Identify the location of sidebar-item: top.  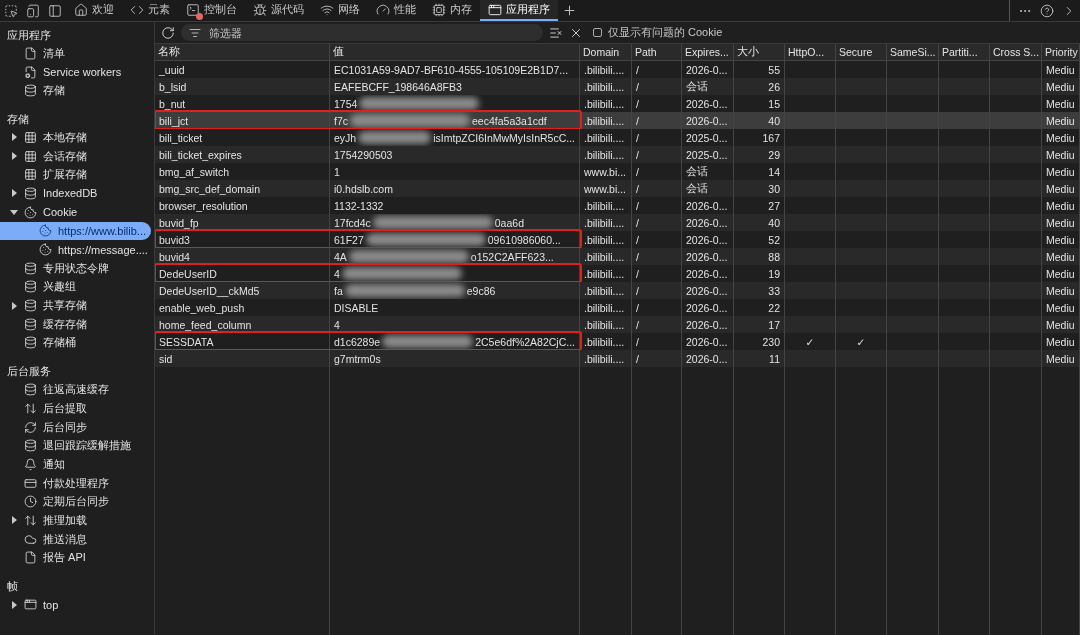
(77, 604).